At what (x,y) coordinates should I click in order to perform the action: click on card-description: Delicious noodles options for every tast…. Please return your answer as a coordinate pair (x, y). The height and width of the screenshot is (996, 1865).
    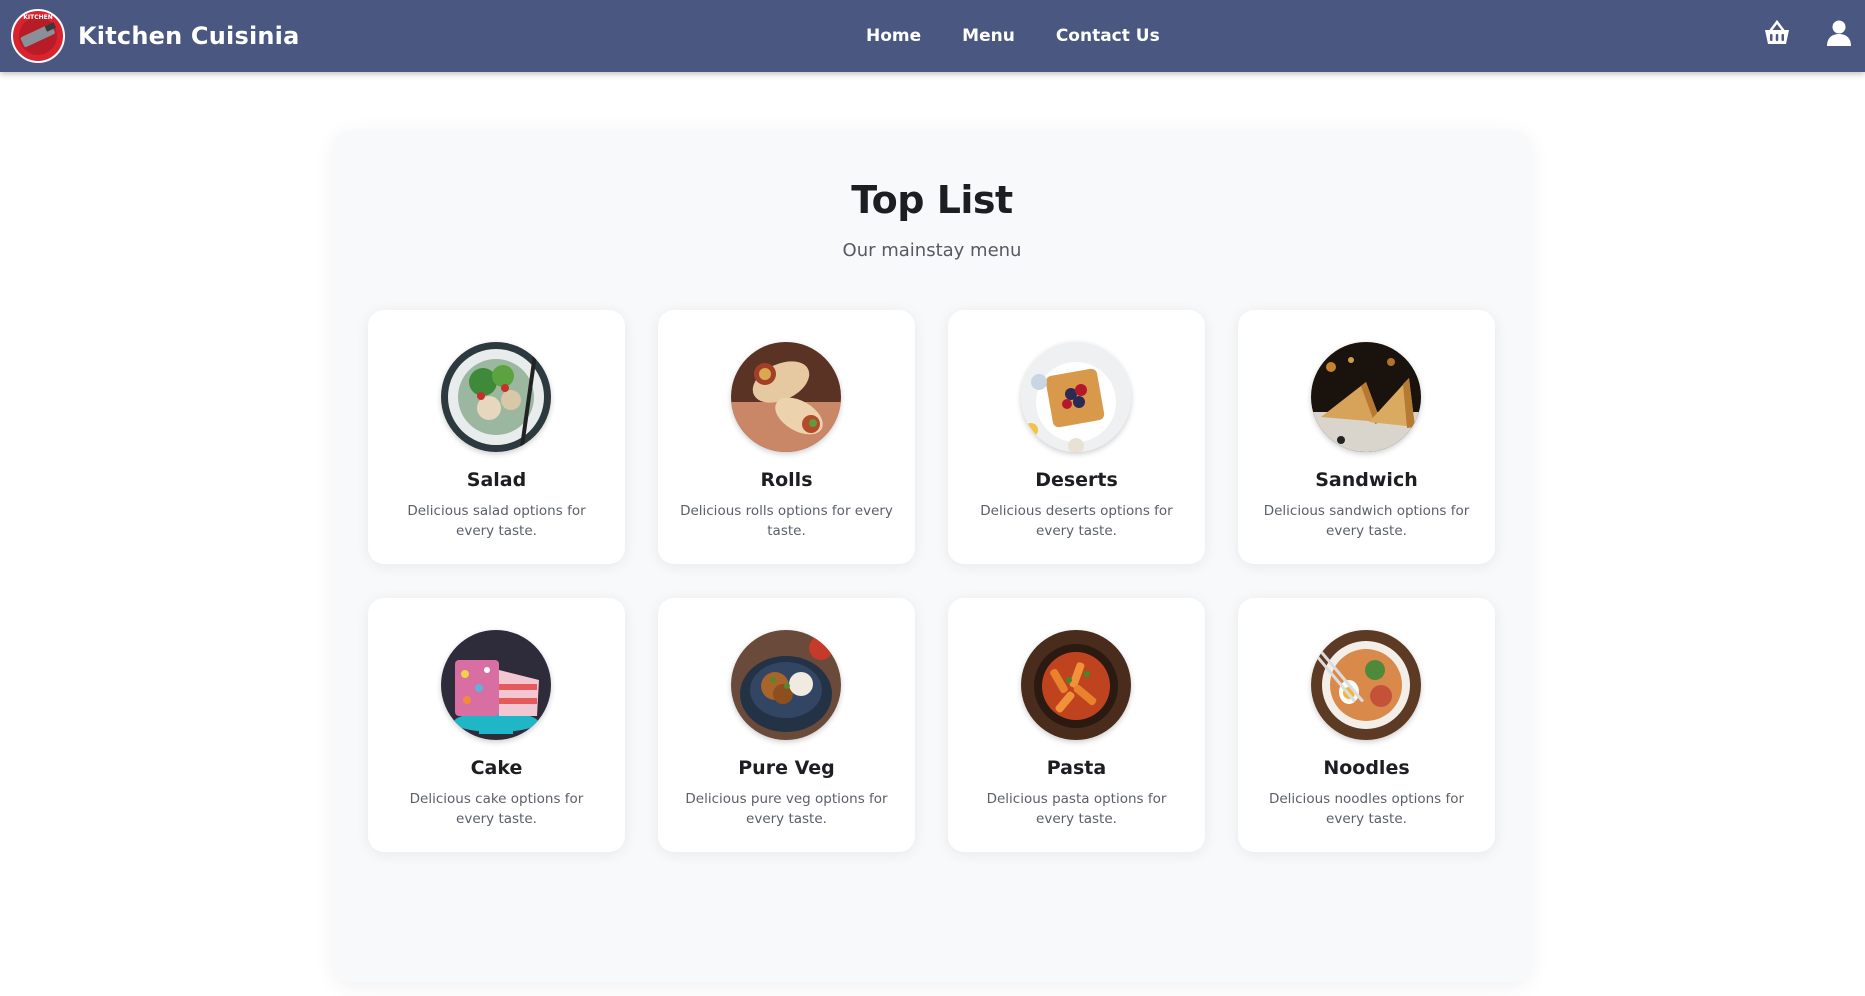
    Looking at the image, I should click on (1366, 809).